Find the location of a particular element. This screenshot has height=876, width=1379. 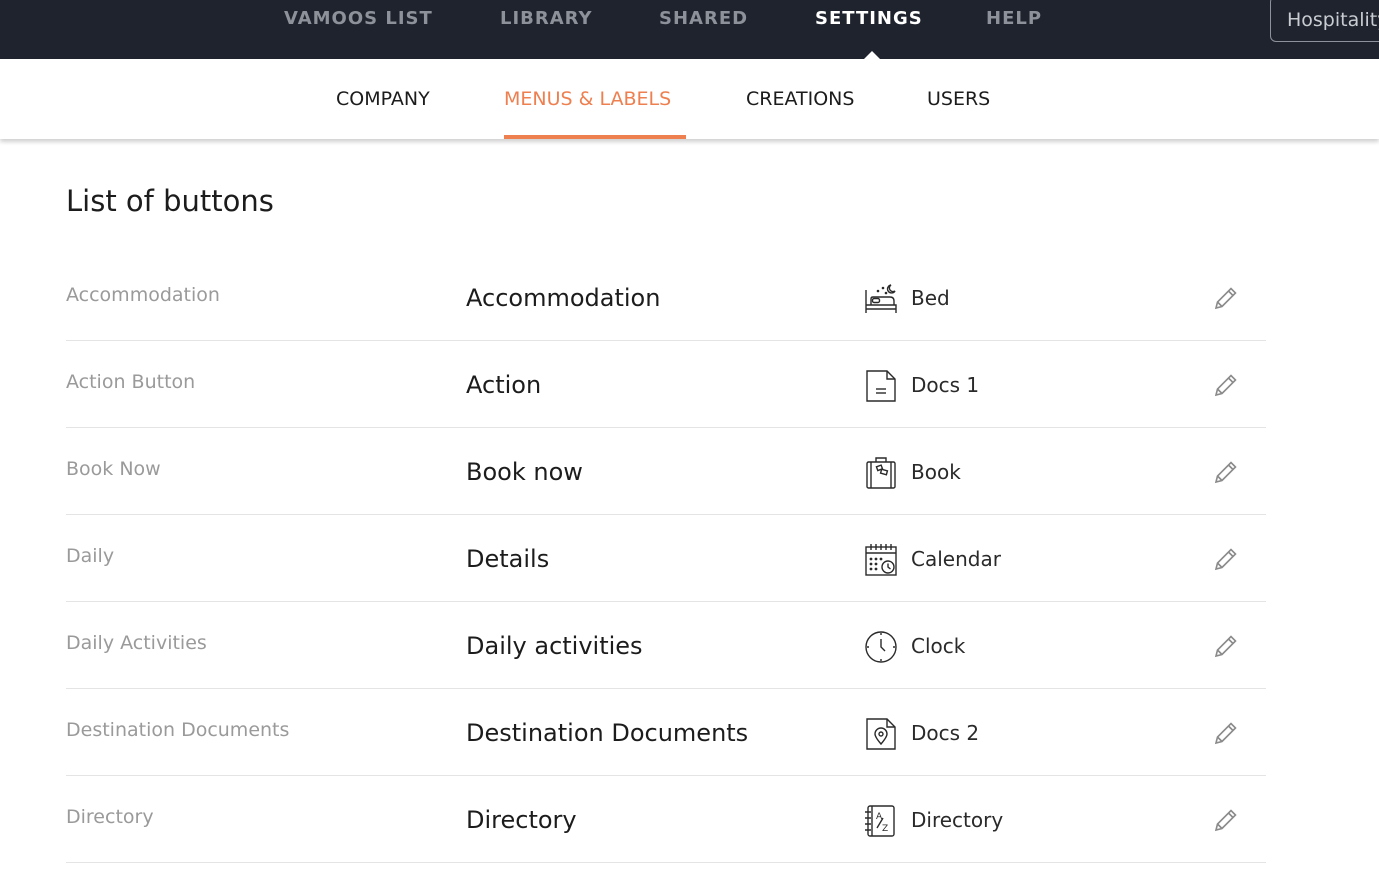

list-item: Daily Details Calendar is located at coordinates (666, 558).